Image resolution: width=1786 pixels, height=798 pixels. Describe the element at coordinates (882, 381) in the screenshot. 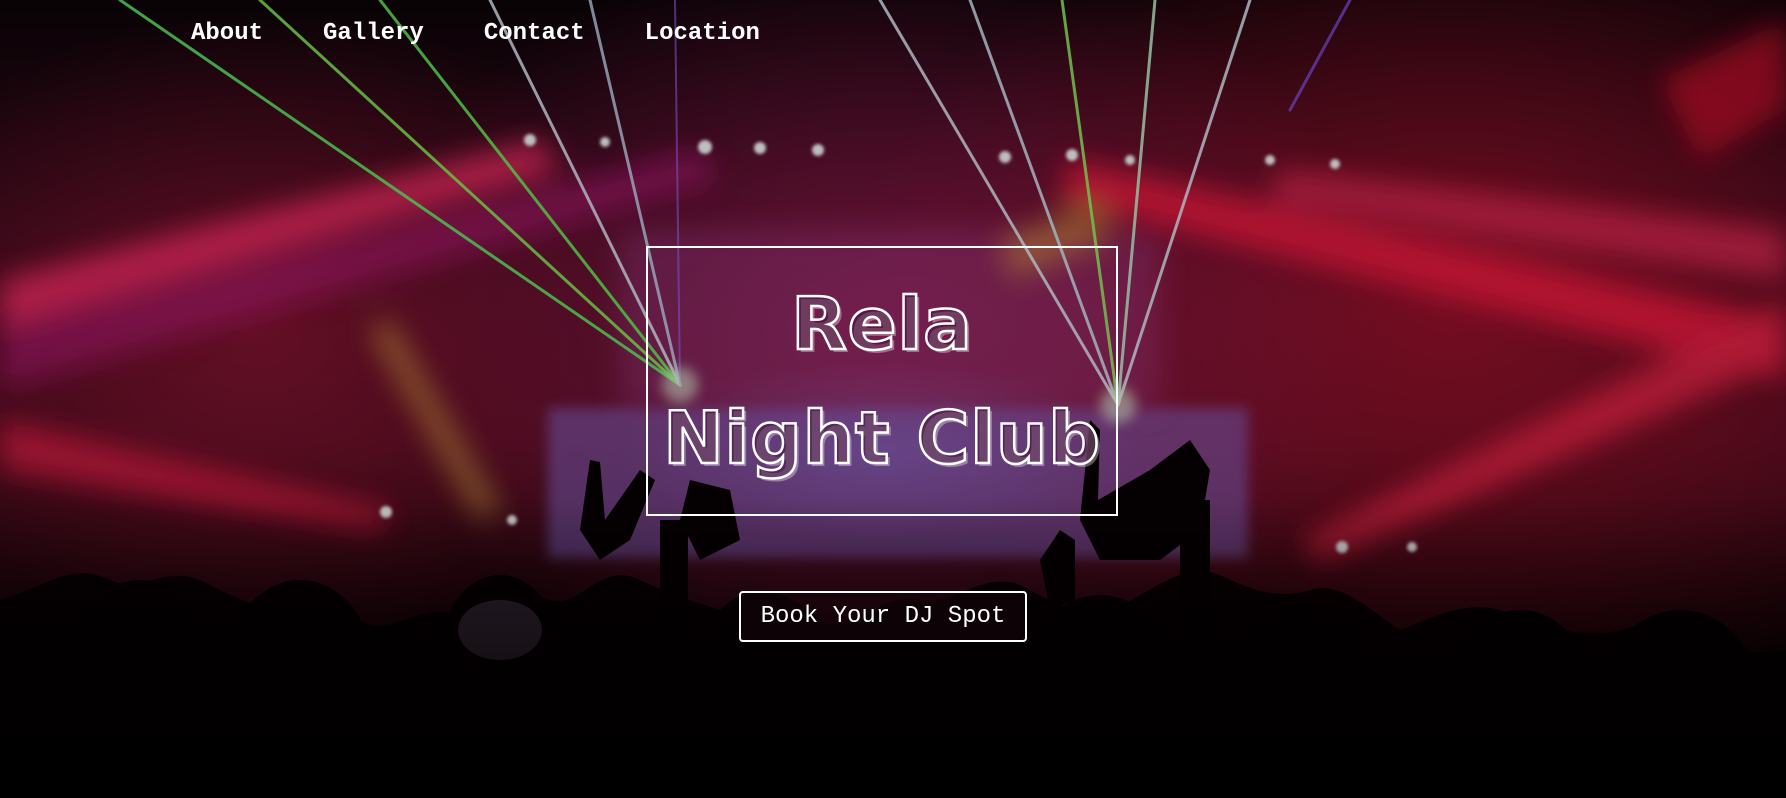

I see `hero-title-box: Rela Night Club` at that location.